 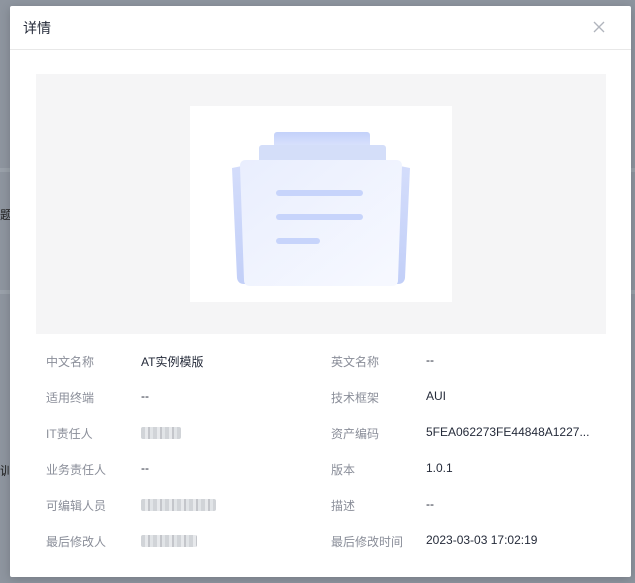 What do you see at coordinates (76, 542) in the screenshot?
I see `field-label: 最后修改人` at bounding box center [76, 542].